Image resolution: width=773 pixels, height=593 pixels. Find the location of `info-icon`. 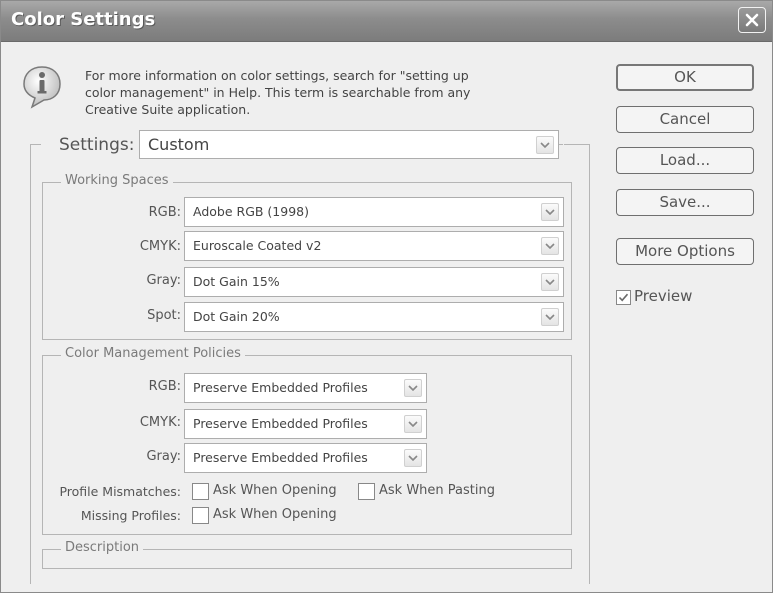

info-icon is located at coordinates (42, 87).